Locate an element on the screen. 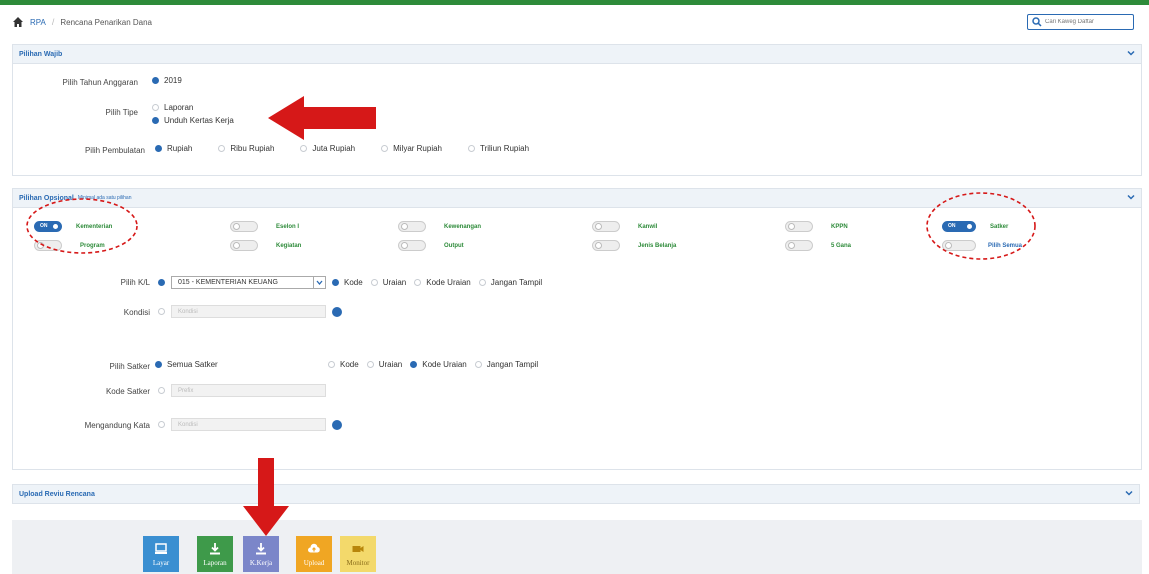 The height and width of the screenshot is (574, 1149). panel-header-wajib: Pilihan Wajib is located at coordinates (577, 54).